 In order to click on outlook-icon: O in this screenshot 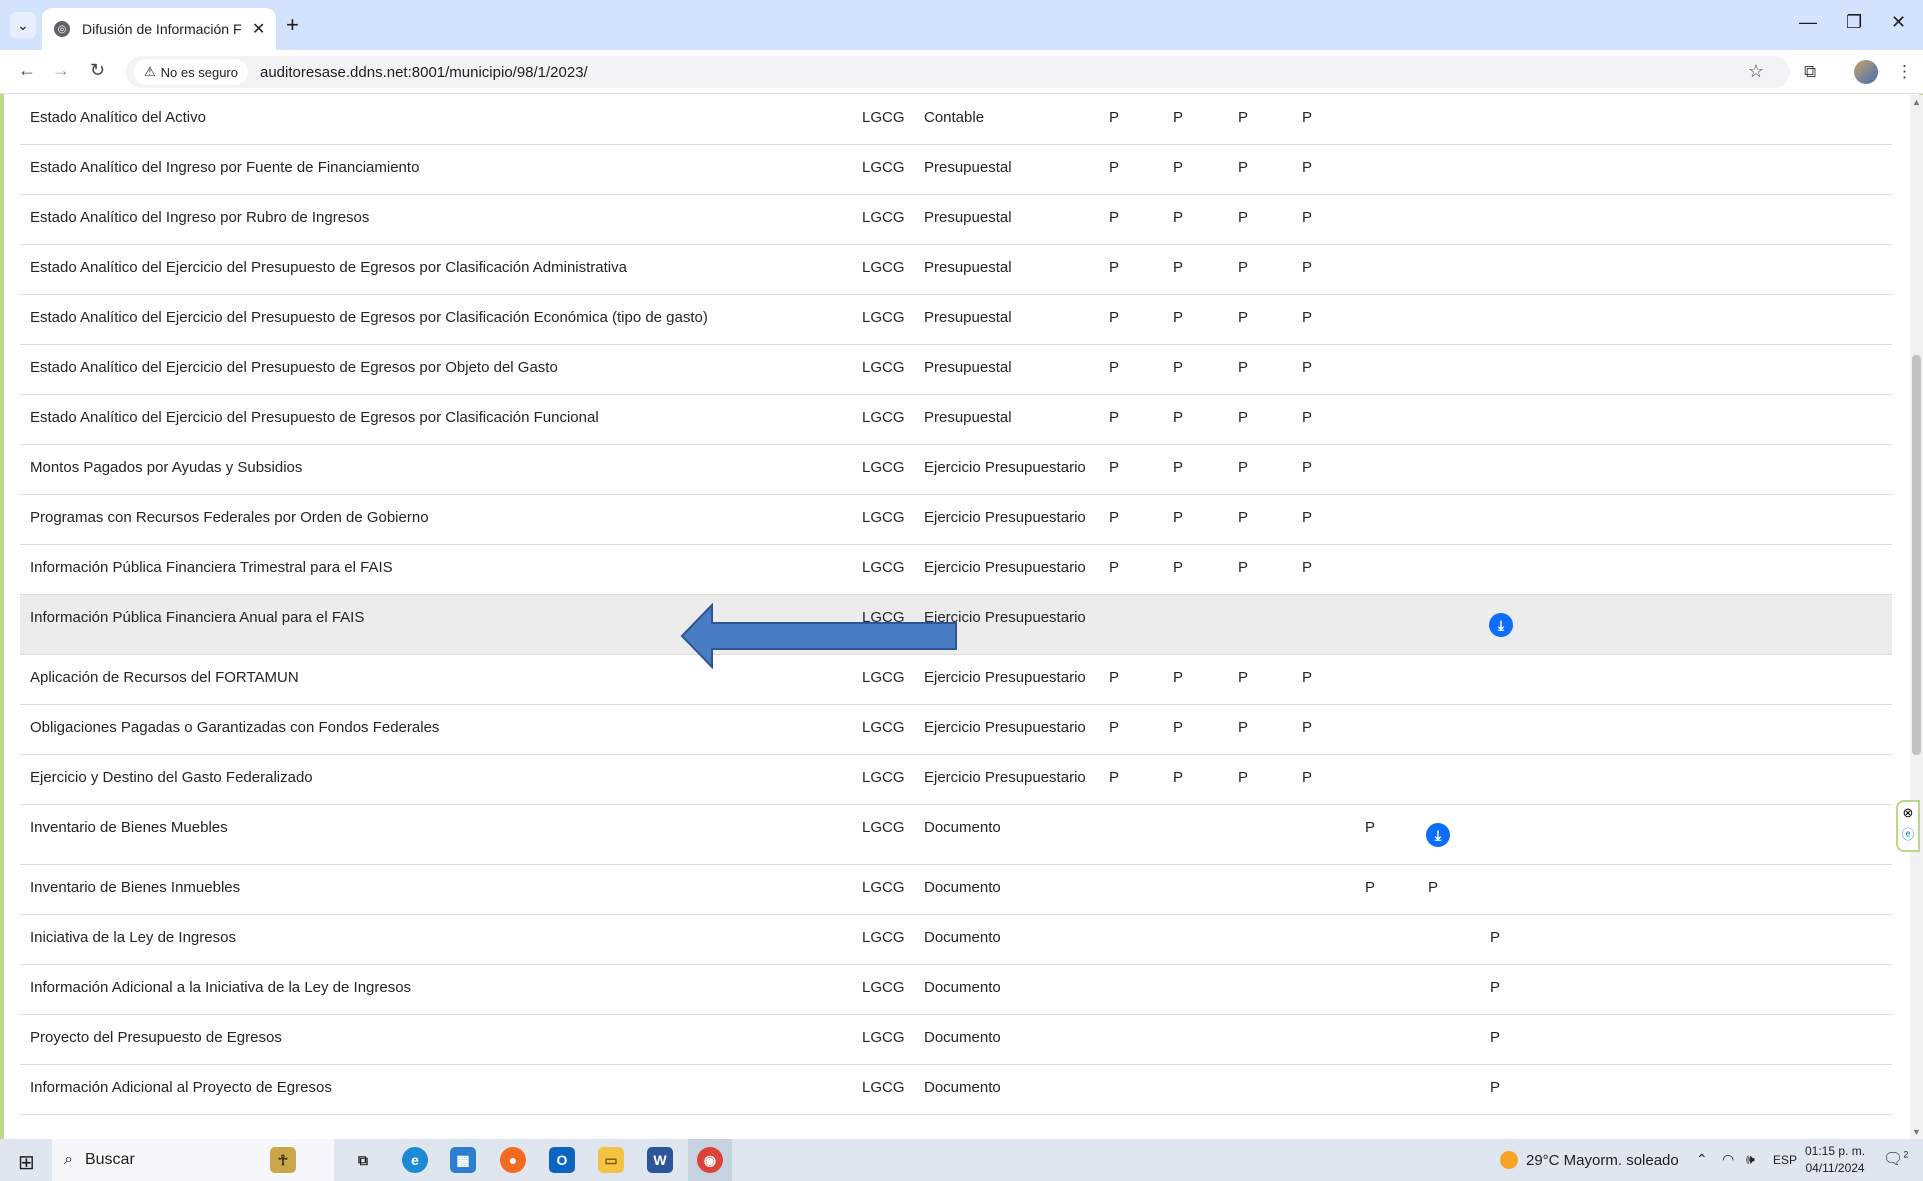, I will do `click(562, 1160)`.